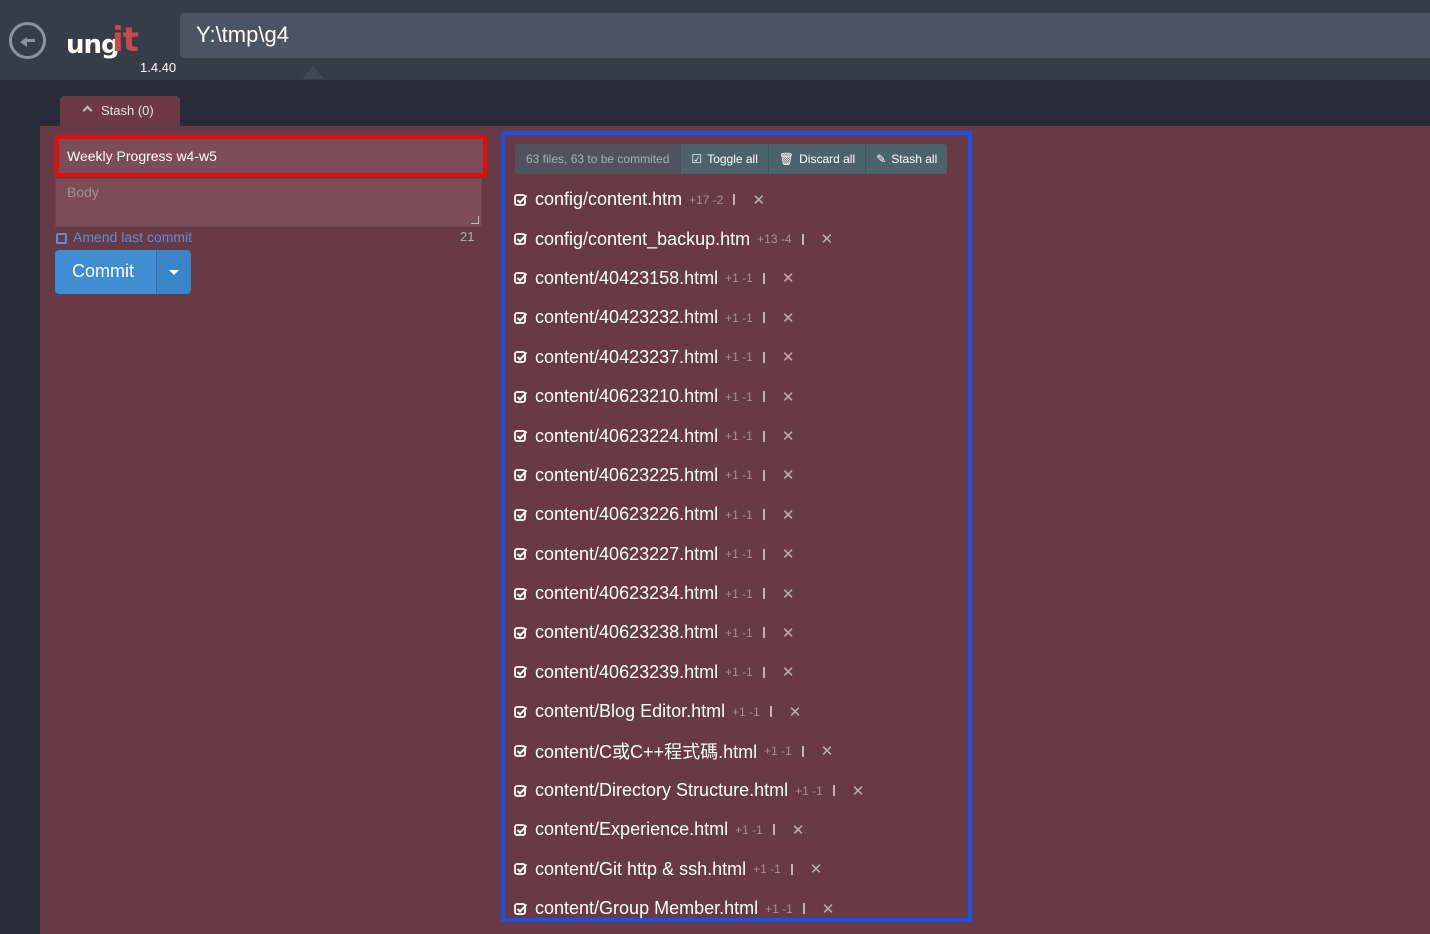 The height and width of the screenshot is (934, 1430). I want to click on file-name: content/C或C++程式碼.html, so click(646, 751).